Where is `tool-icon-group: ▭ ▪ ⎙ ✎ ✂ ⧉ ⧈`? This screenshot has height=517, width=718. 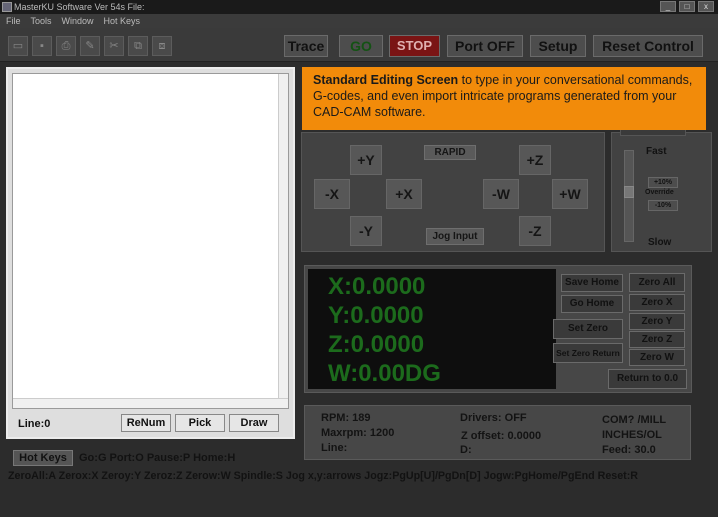
tool-icon-group: ▭ ▪ ⎙ ✎ ✂ ⧉ ⧈ is located at coordinates (90, 46).